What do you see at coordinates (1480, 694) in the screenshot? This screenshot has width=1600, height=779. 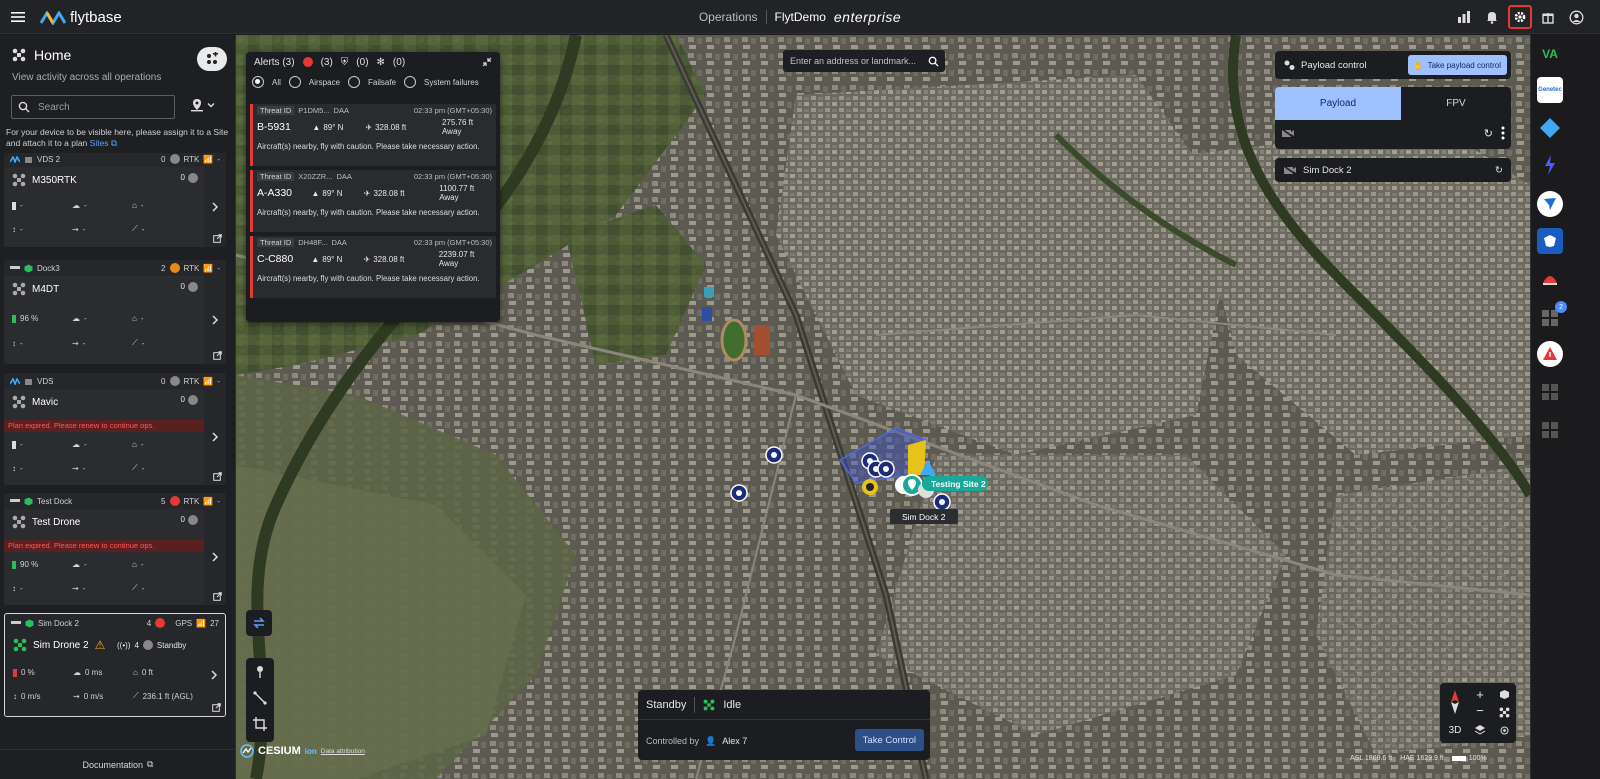 I see `zoom-in-button: +` at bounding box center [1480, 694].